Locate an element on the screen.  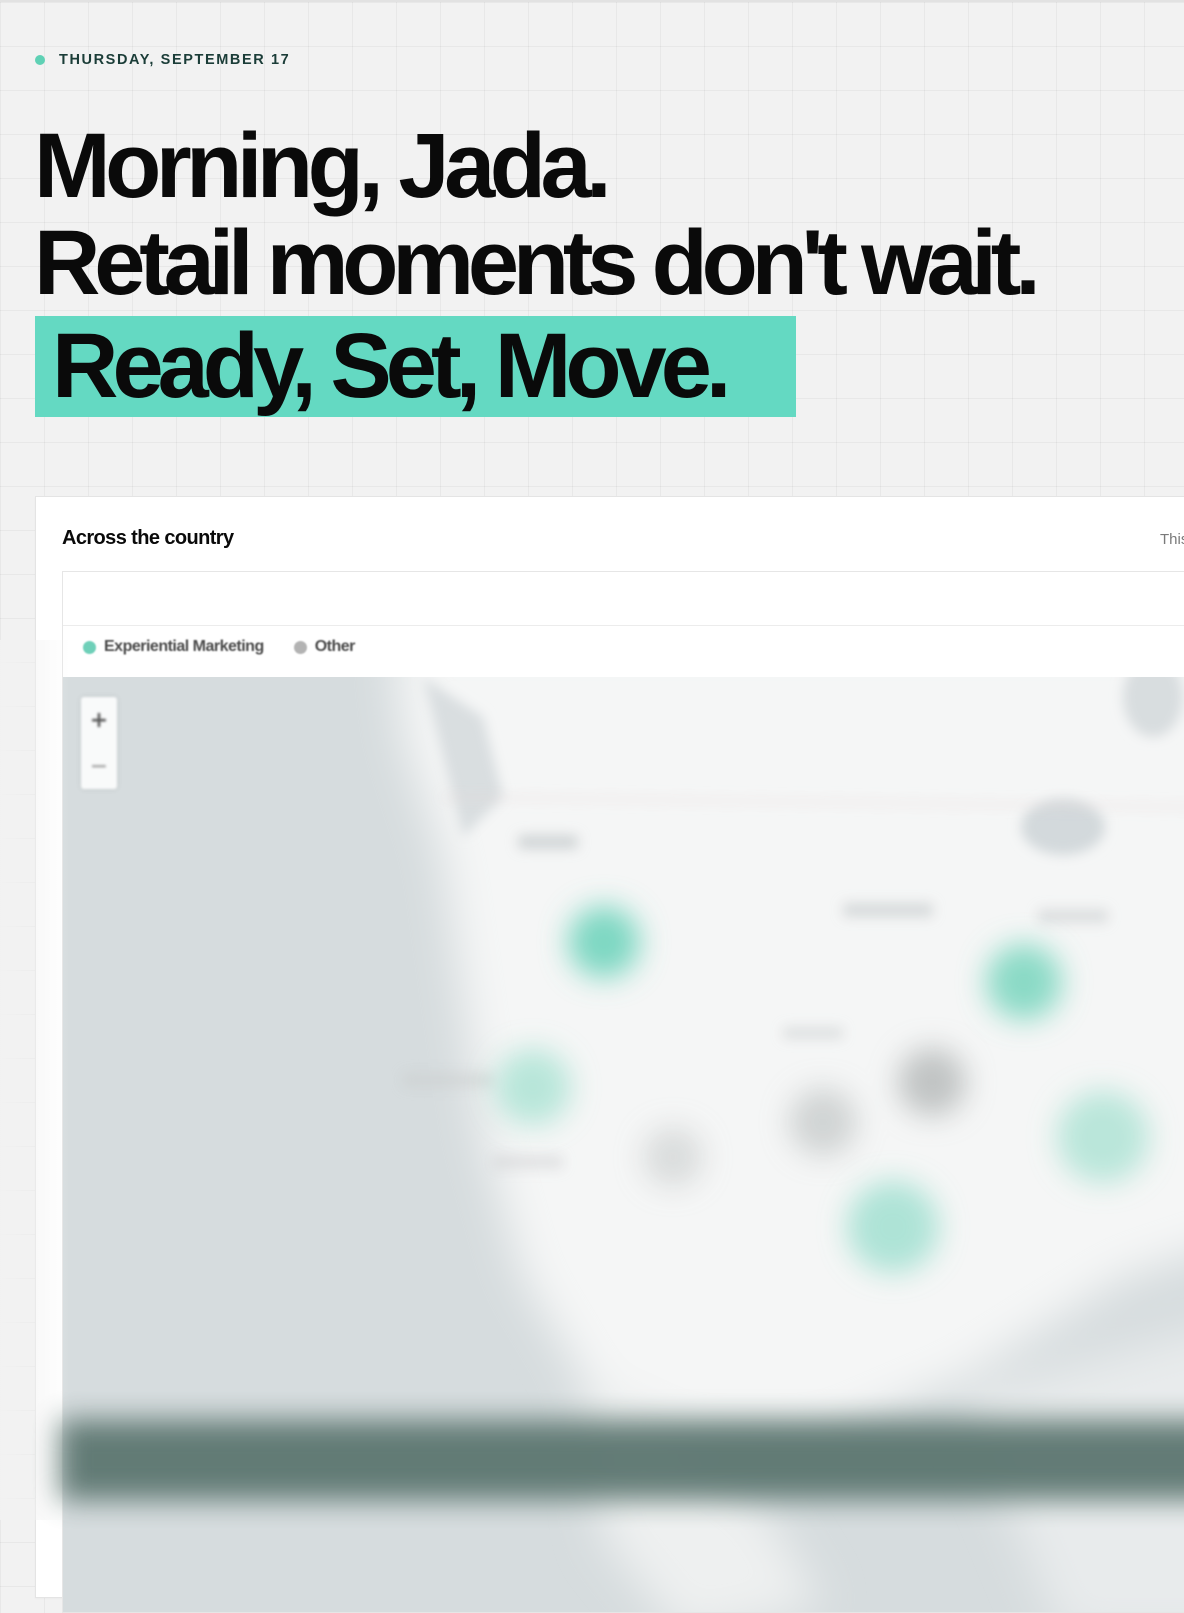
highlight-heading: Ready, Set, Move. is located at coordinates (391, 366).